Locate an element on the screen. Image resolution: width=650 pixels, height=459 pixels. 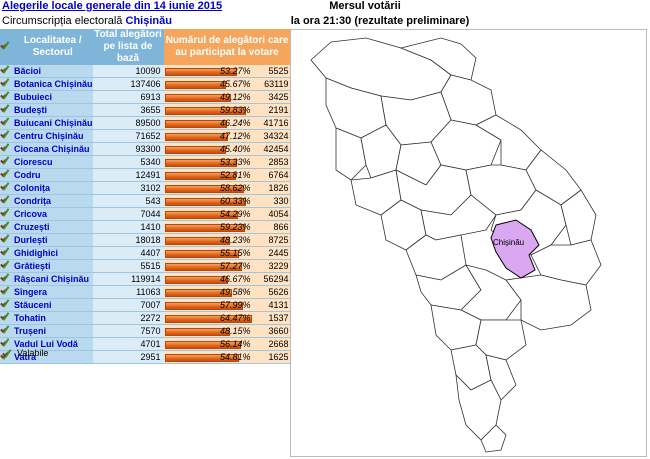
turnout-percent: 59.83% is located at coordinates (235, 109).